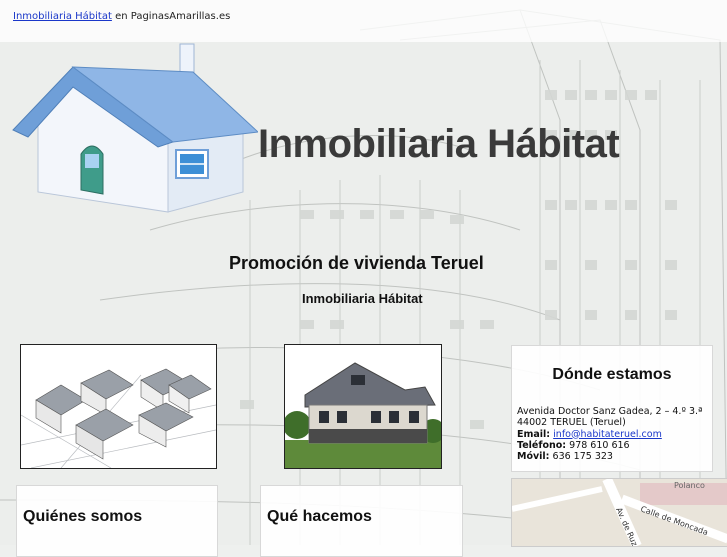 This screenshot has height=557, width=727. Describe the element at coordinates (689, 485) in the screenshot. I see `street-label-3: Polanco` at that location.